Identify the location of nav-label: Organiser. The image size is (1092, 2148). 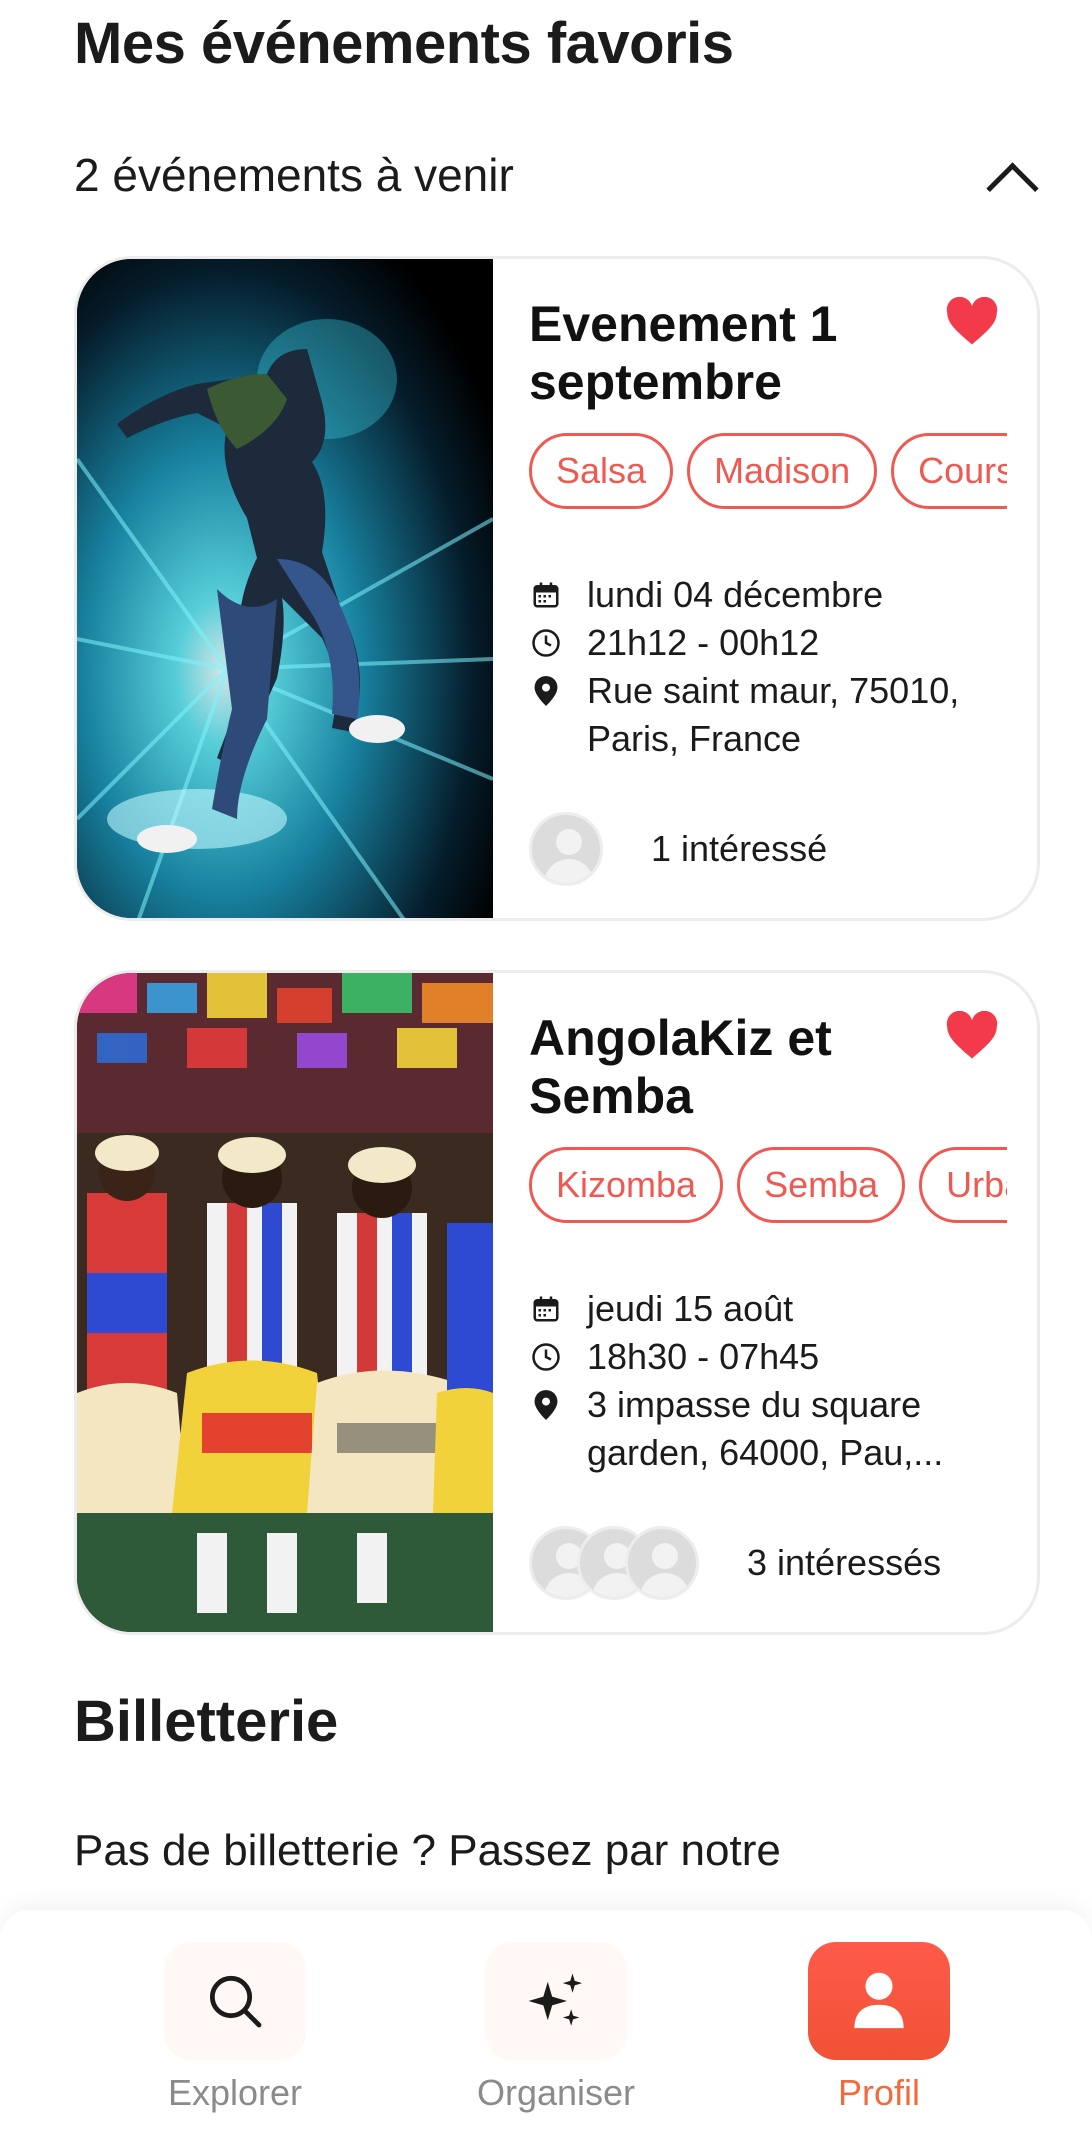
(556, 2092).